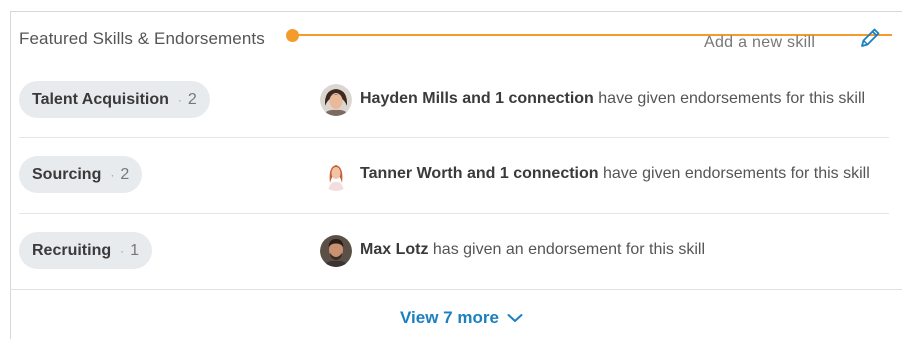 The height and width of the screenshot is (339, 902). I want to click on man-avatar, so click(336, 251).